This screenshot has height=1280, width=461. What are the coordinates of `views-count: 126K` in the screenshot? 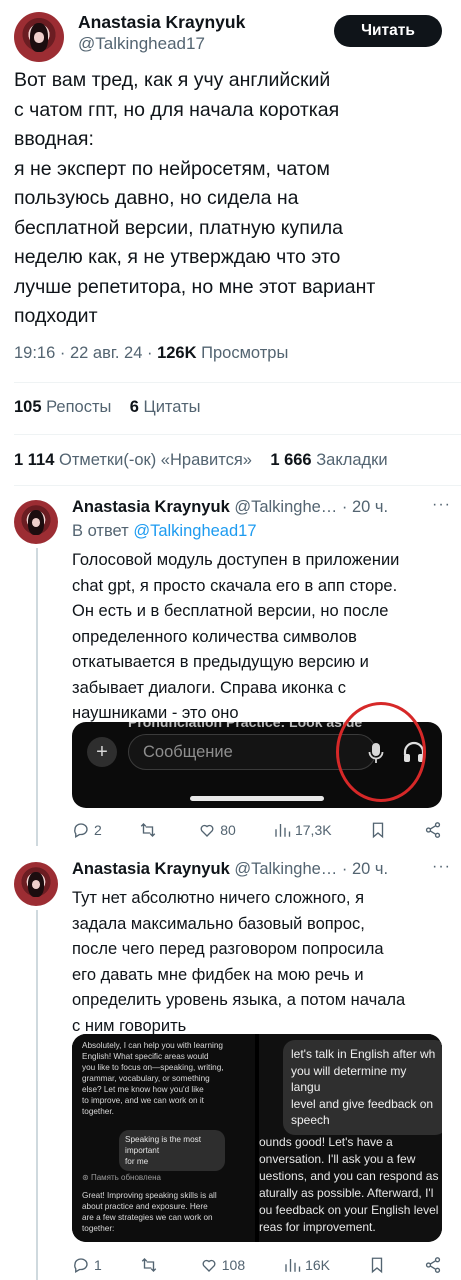 It's located at (177, 353).